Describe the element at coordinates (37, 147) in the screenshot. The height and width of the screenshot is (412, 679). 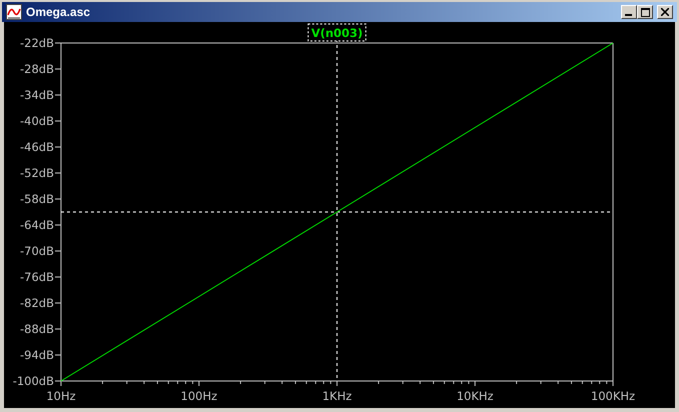
I see `axis-tick-label: -46dB` at that location.